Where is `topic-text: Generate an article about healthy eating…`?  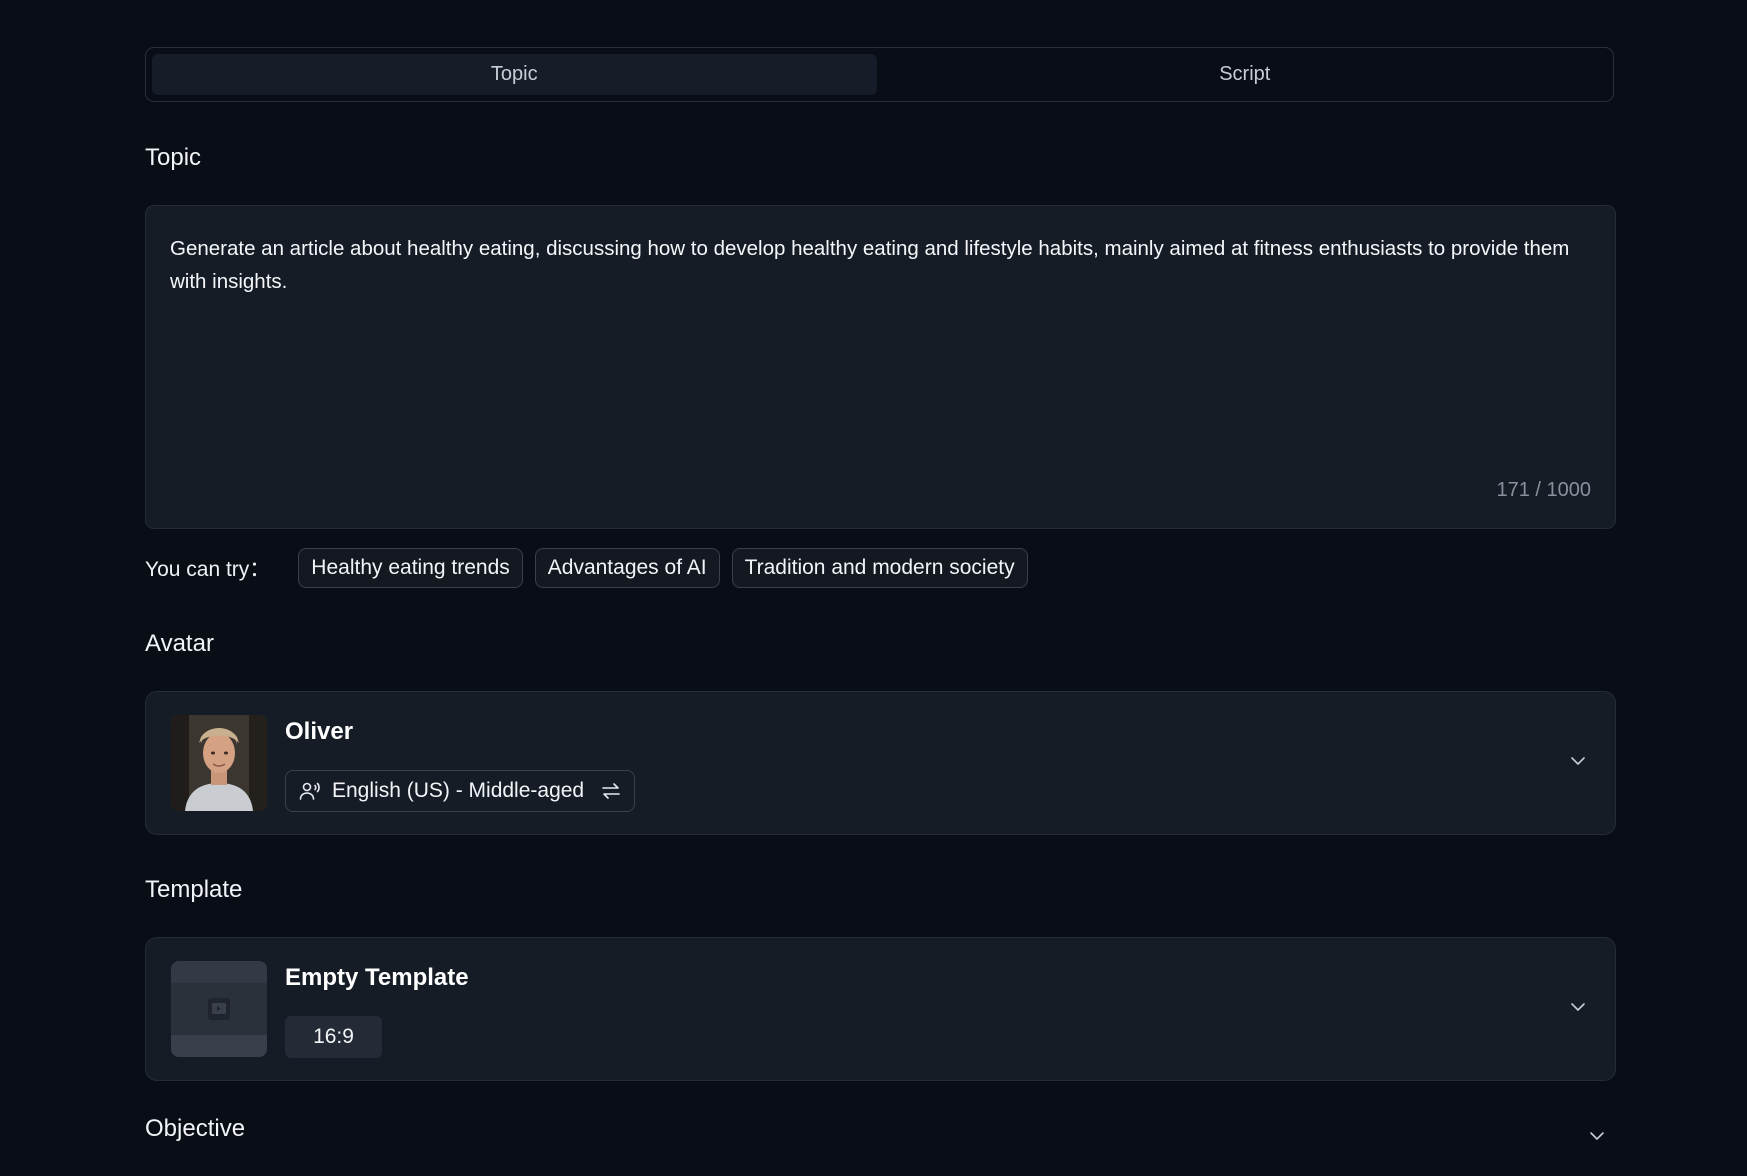
topic-text: Generate an article about healthy eating… is located at coordinates (872, 265).